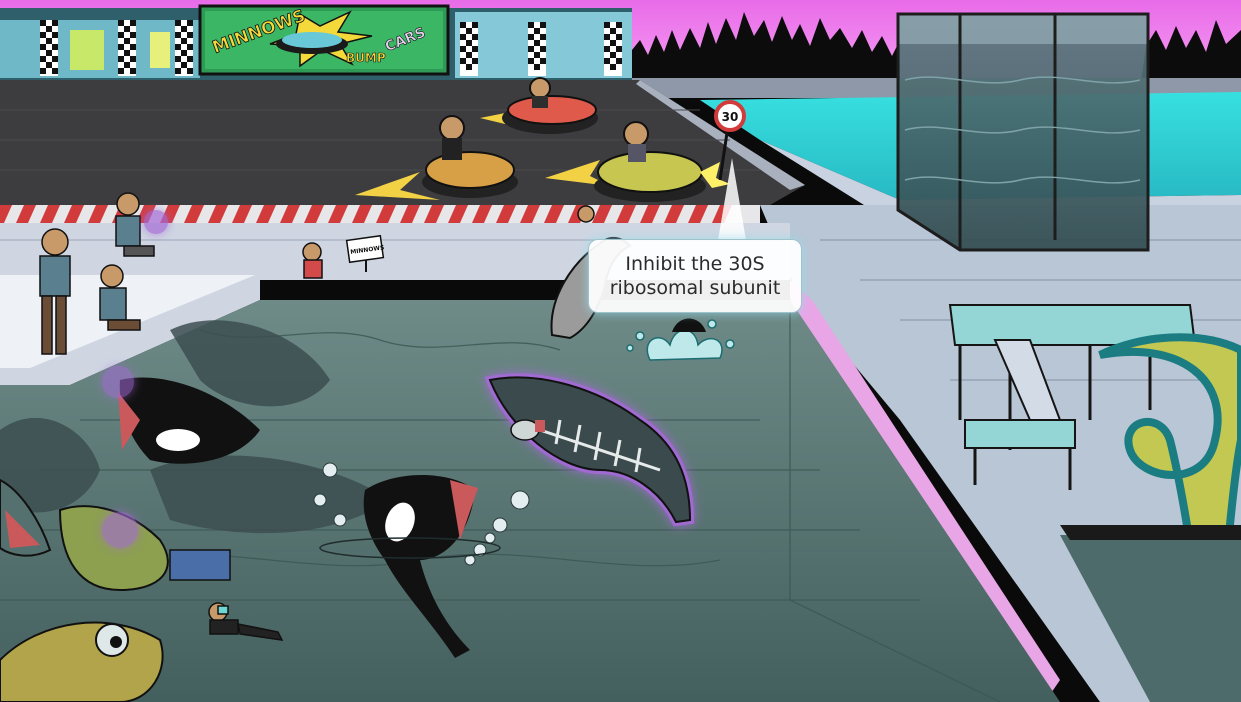 The width and height of the screenshot is (1241, 702). Describe the element at coordinates (366, 58) in the screenshot. I see `banner-line2: BUMP` at that location.